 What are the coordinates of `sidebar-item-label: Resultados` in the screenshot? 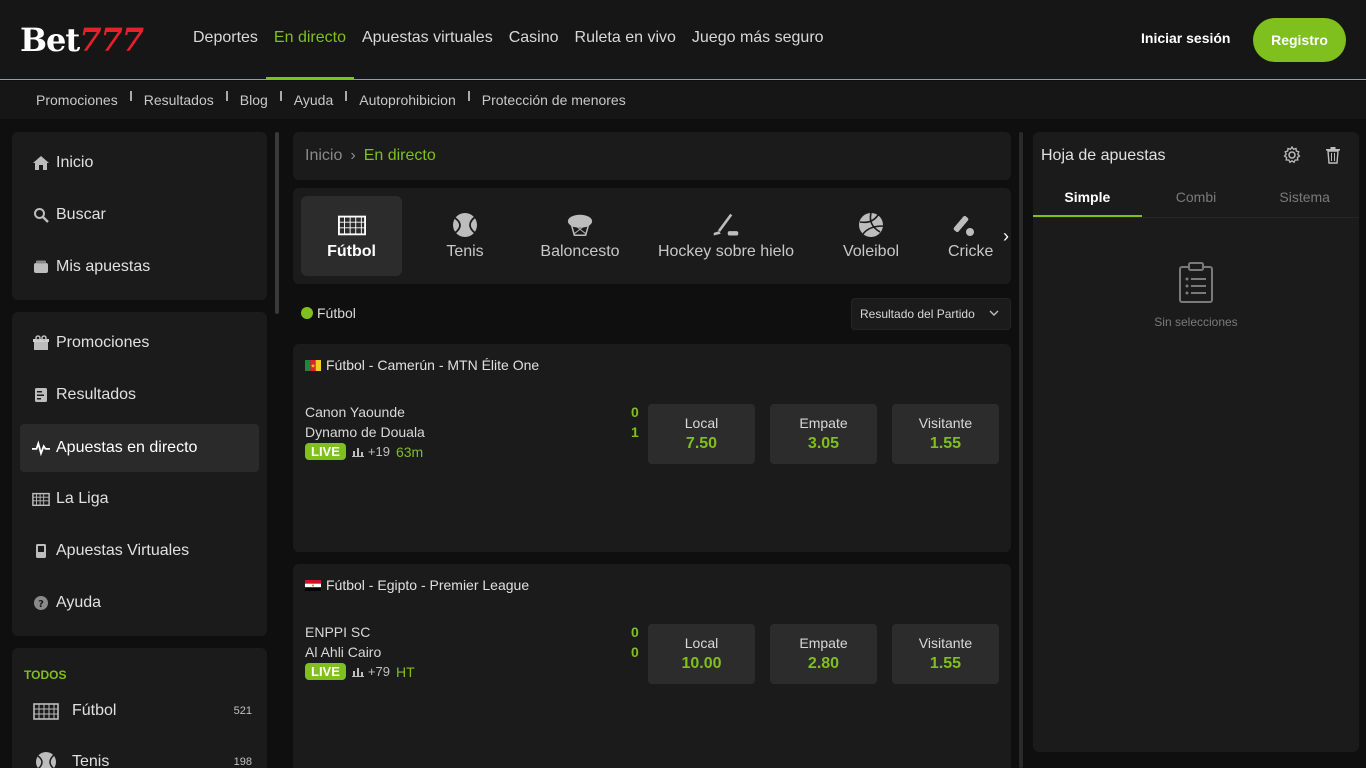 It's located at (96, 394).